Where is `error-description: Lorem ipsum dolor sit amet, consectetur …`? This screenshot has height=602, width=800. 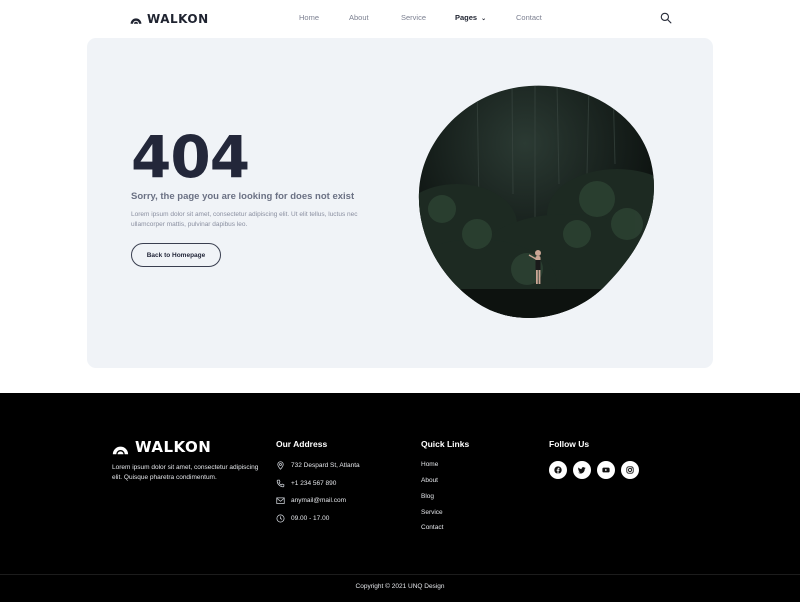
error-description: Lorem ipsum dolor sit amet, consectetur … is located at coordinates (244, 219).